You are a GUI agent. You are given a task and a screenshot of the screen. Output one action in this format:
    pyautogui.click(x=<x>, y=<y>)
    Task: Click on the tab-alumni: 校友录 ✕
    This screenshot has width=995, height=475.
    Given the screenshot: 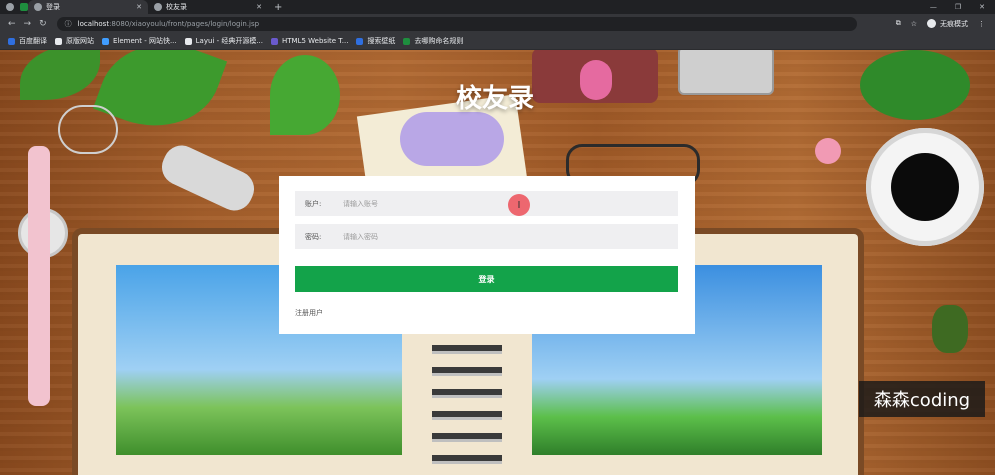 What is the action you would take?
    pyautogui.click(x=208, y=7)
    